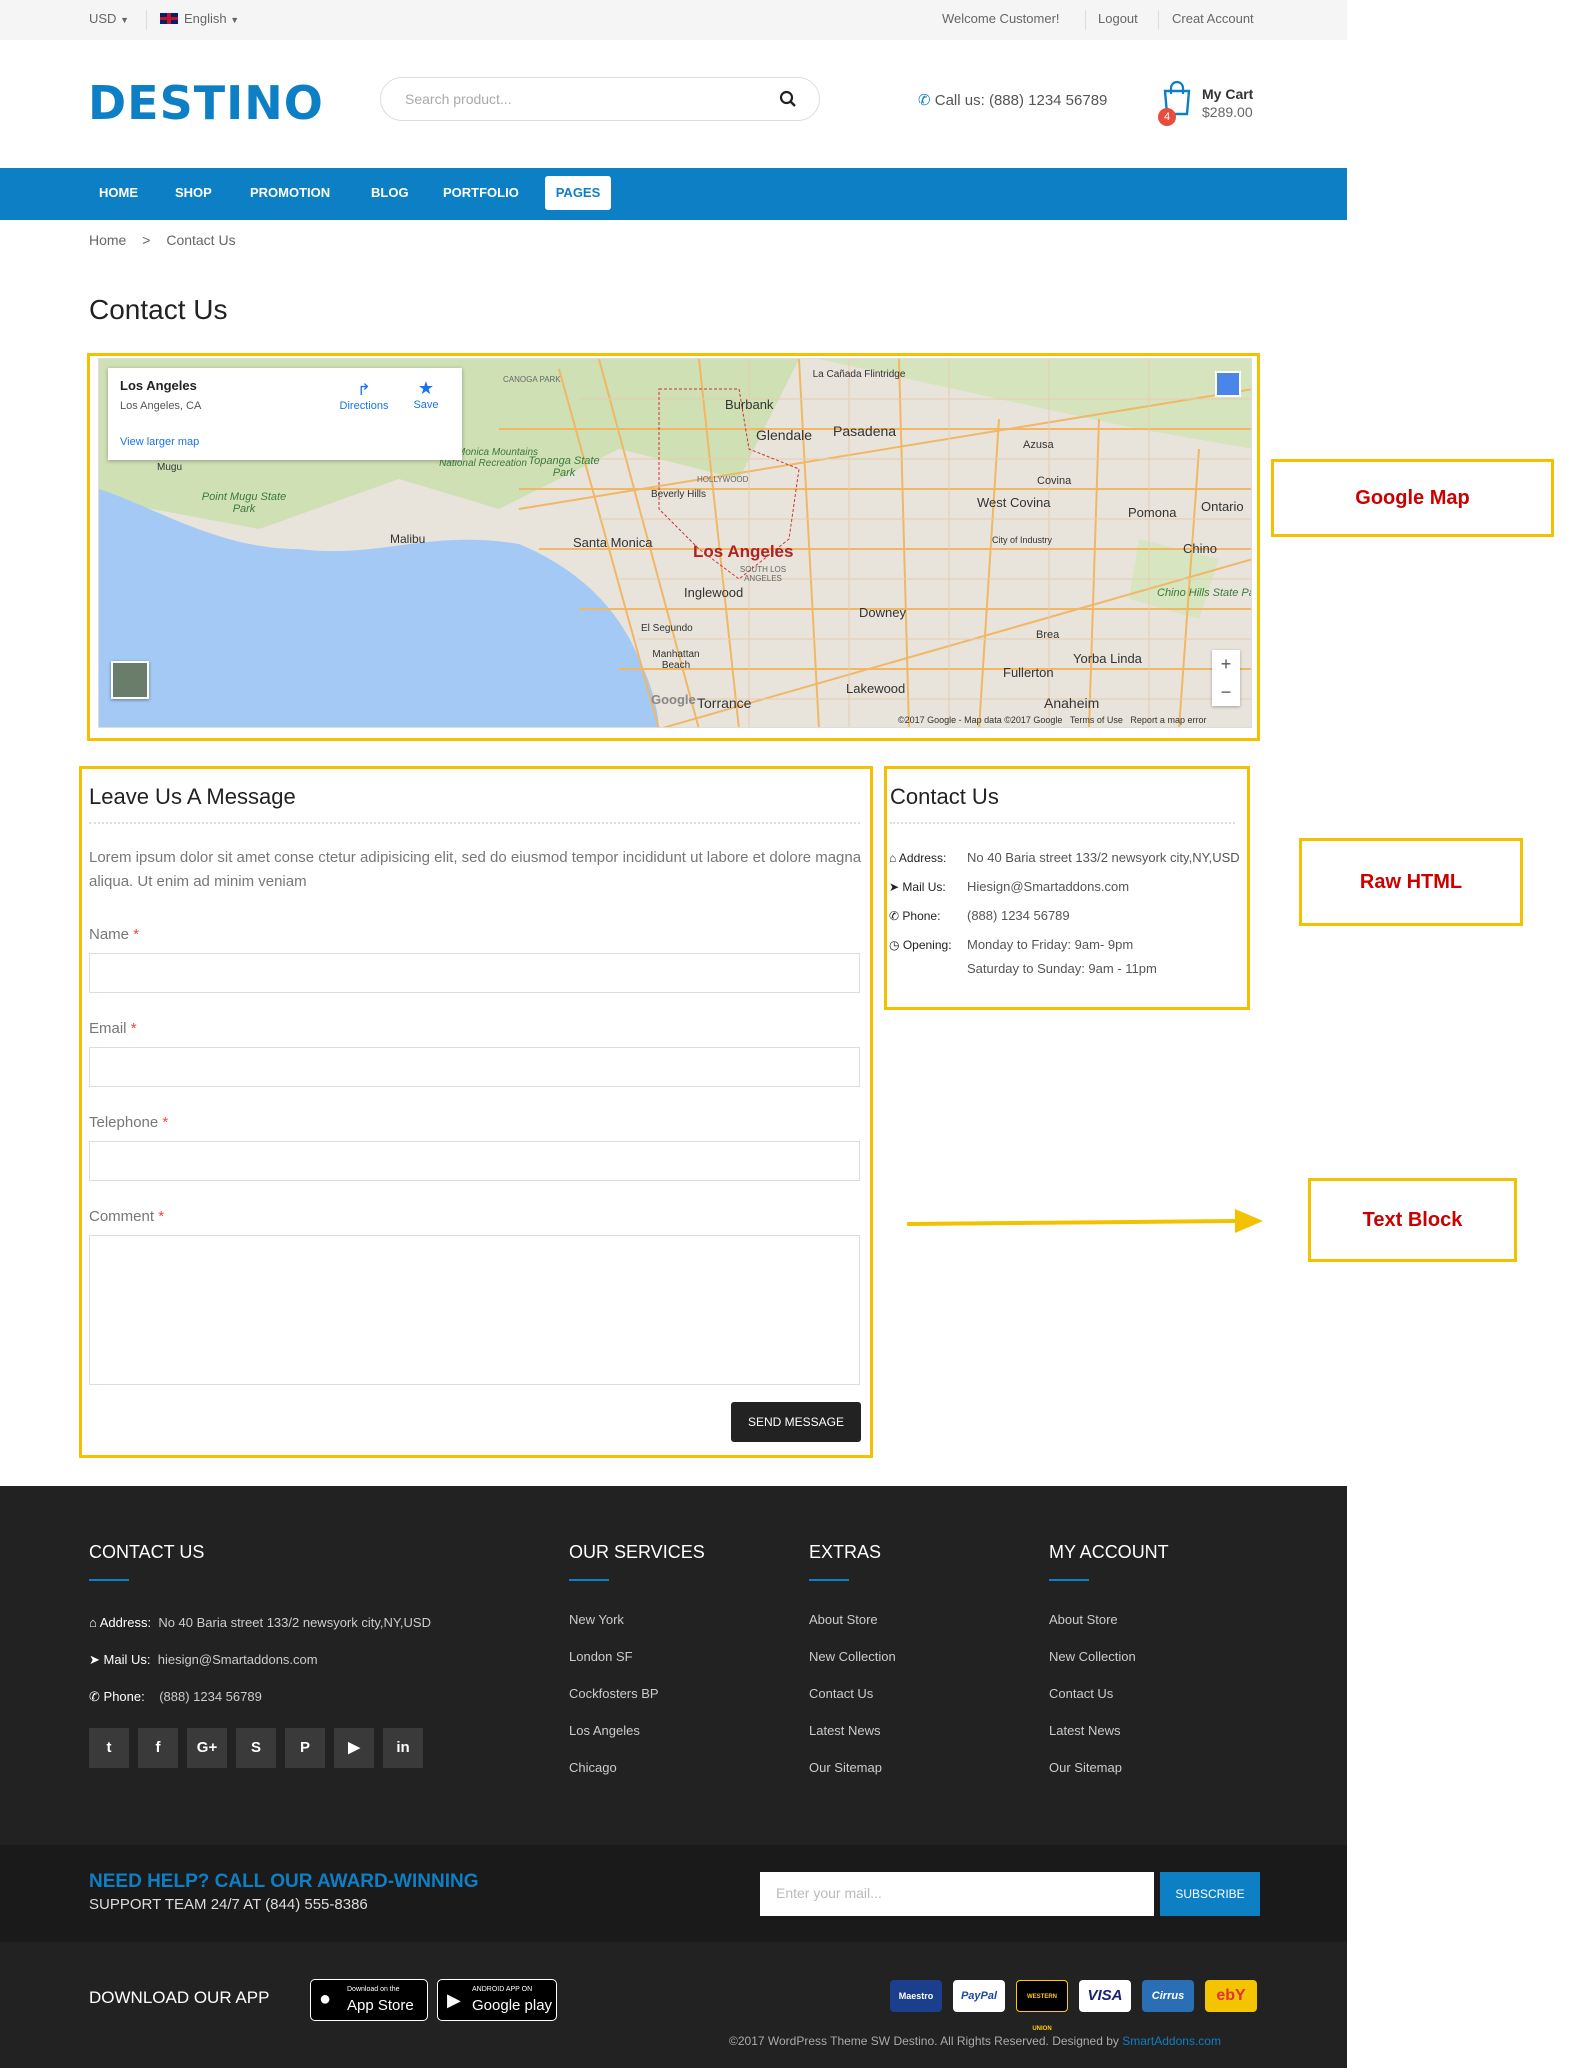 This screenshot has width=1576, height=2068. What do you see at coordinates (175, 1696) in the screenshot?
I see `footer-phone: ✆ Phone: (888) 1234 56789` at bounding box center [175, 1696].